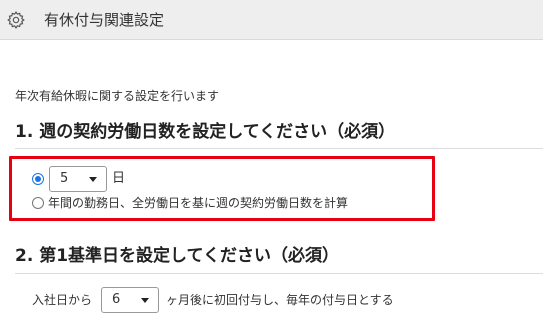  Describe the element at coordinates (117, 96) in the screenshot. I see `intro-text: 年次有給休暇に関する設定を行います` at that location.